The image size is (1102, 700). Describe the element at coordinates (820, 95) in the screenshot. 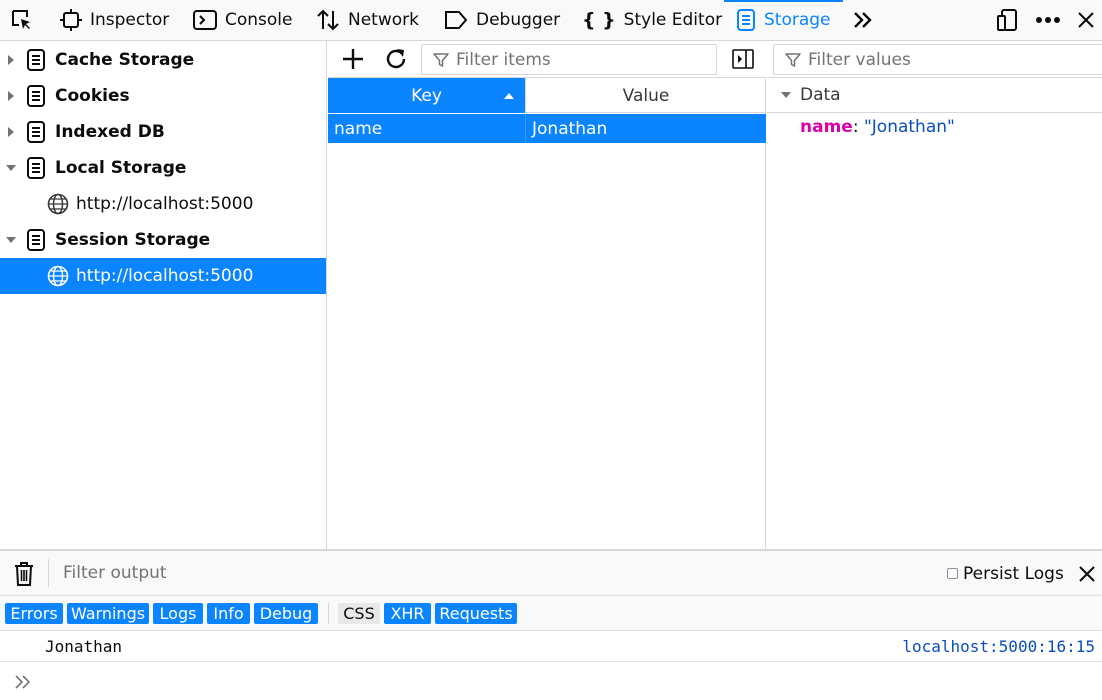

I see `section-title: Data` at that location.